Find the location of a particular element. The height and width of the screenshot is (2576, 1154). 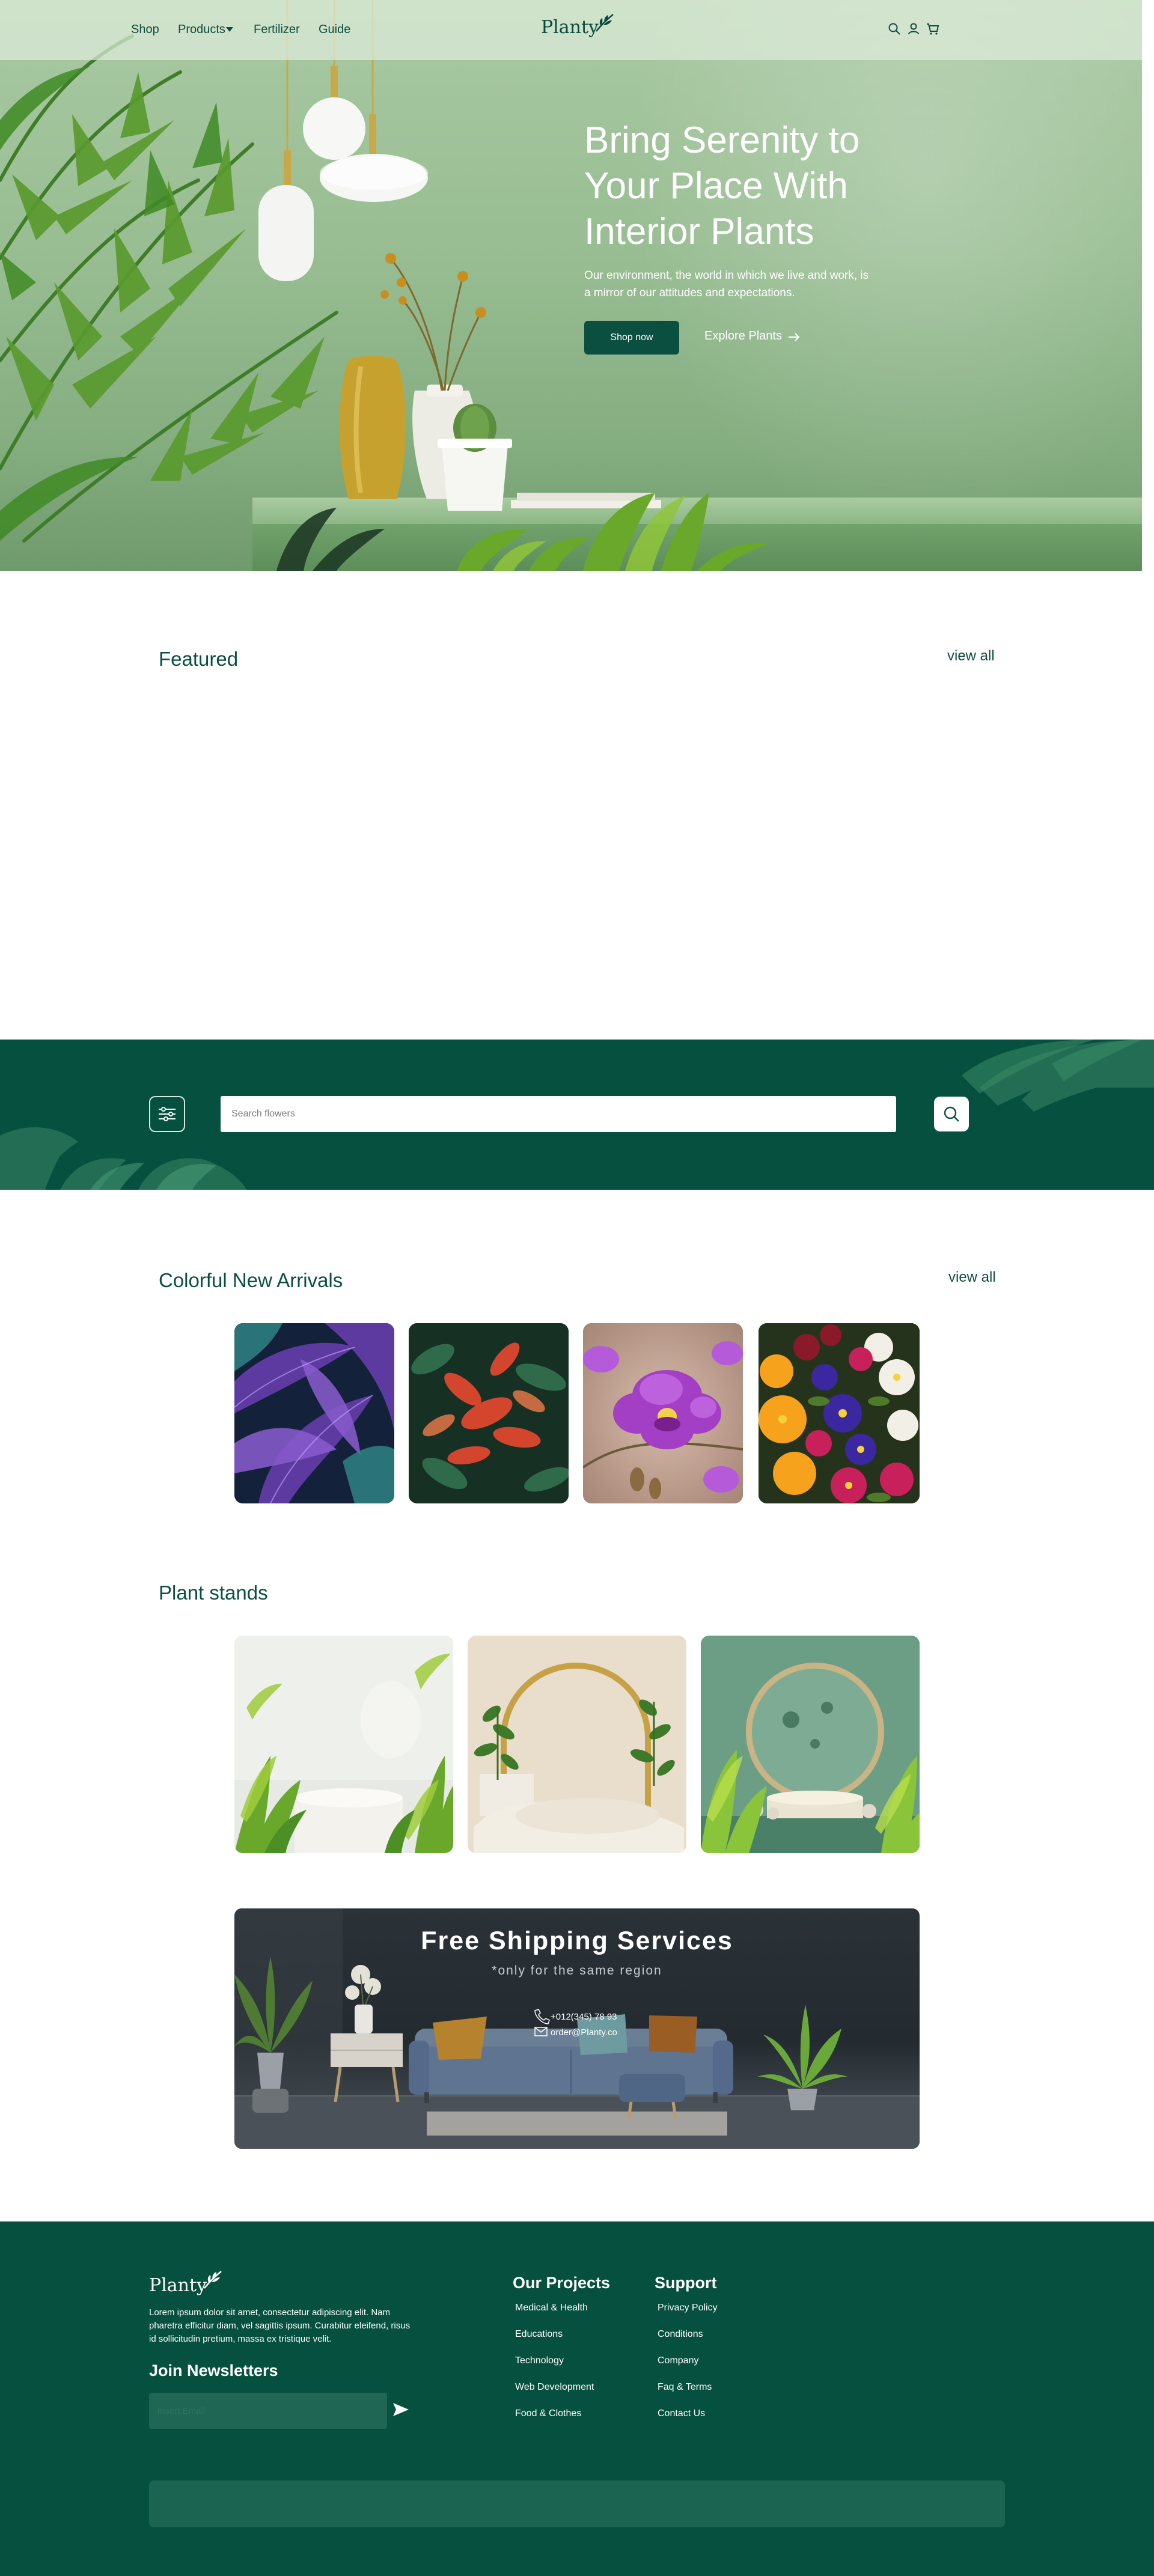

footer-link-privacy-policy: Privacy Policy is located at coordinates (688, 2308).